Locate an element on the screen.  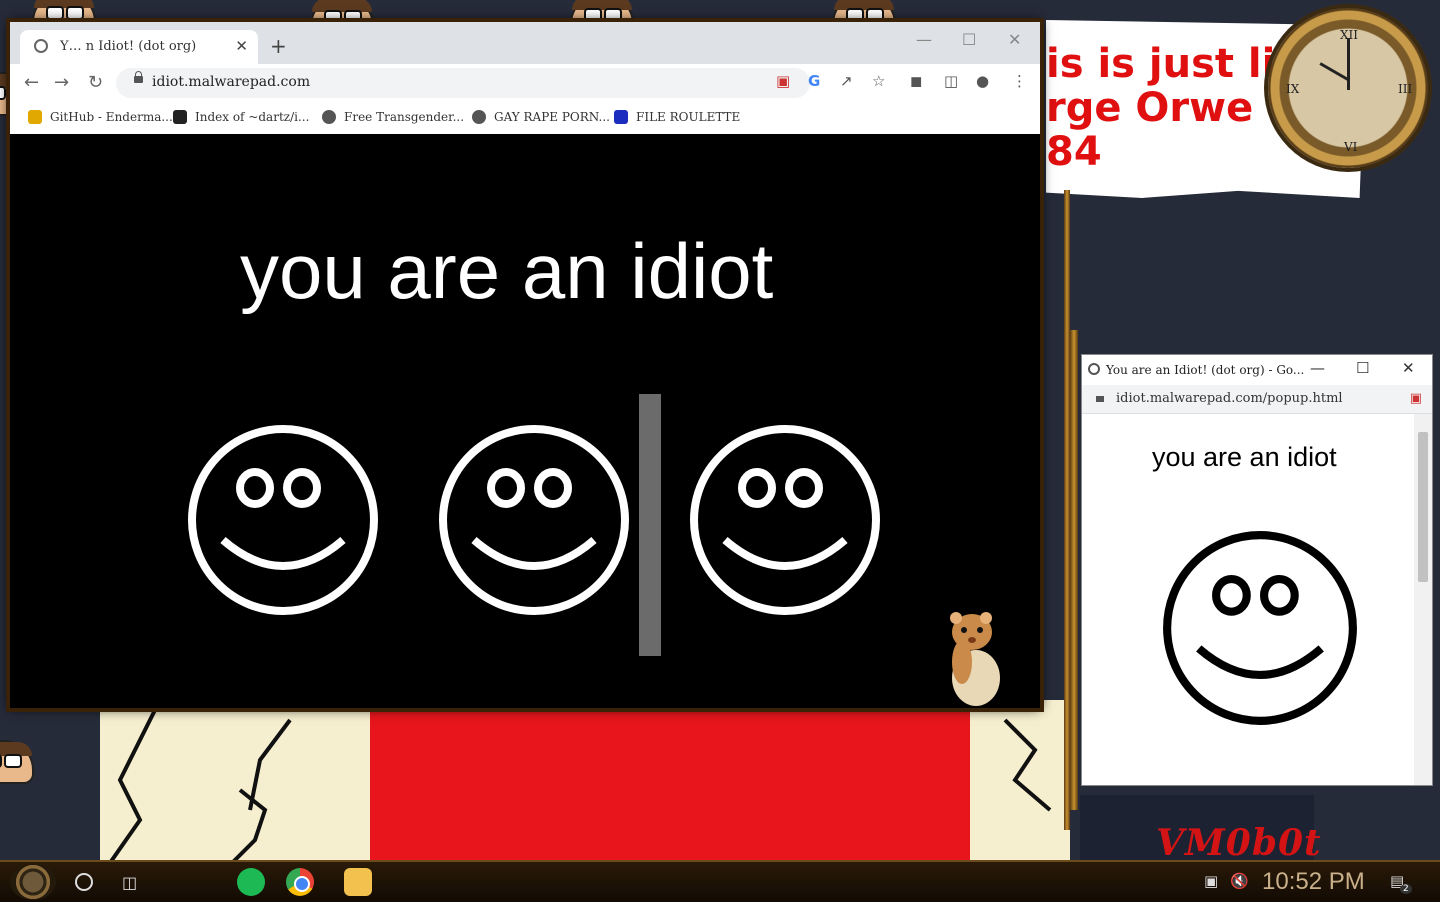
popup-minimize-button: — is located at coordinates (1317, 368).